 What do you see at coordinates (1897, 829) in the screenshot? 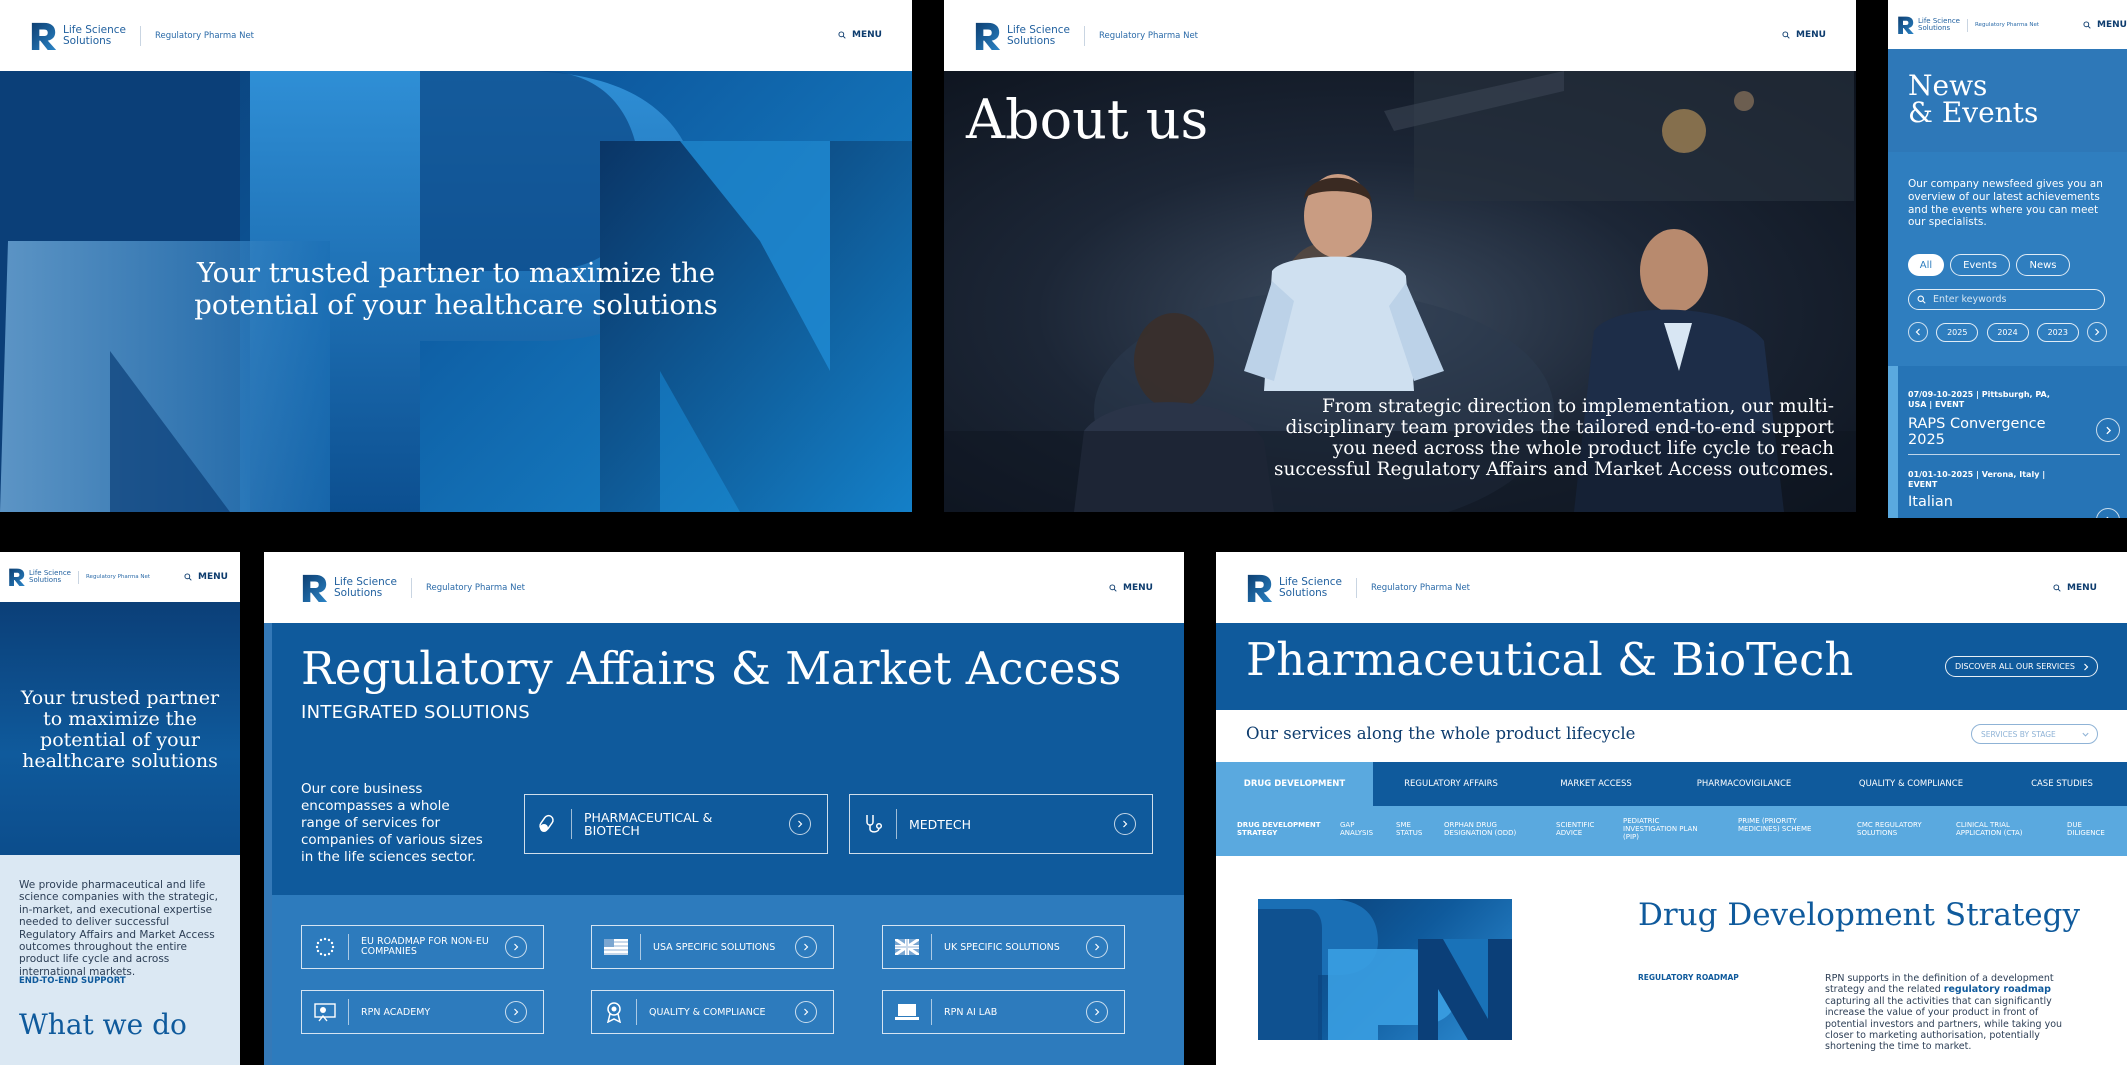
I see `subtab-cmc-regulatory: CMC REGULATORY SOLUTIONS` at bounding box center [1897, 829].